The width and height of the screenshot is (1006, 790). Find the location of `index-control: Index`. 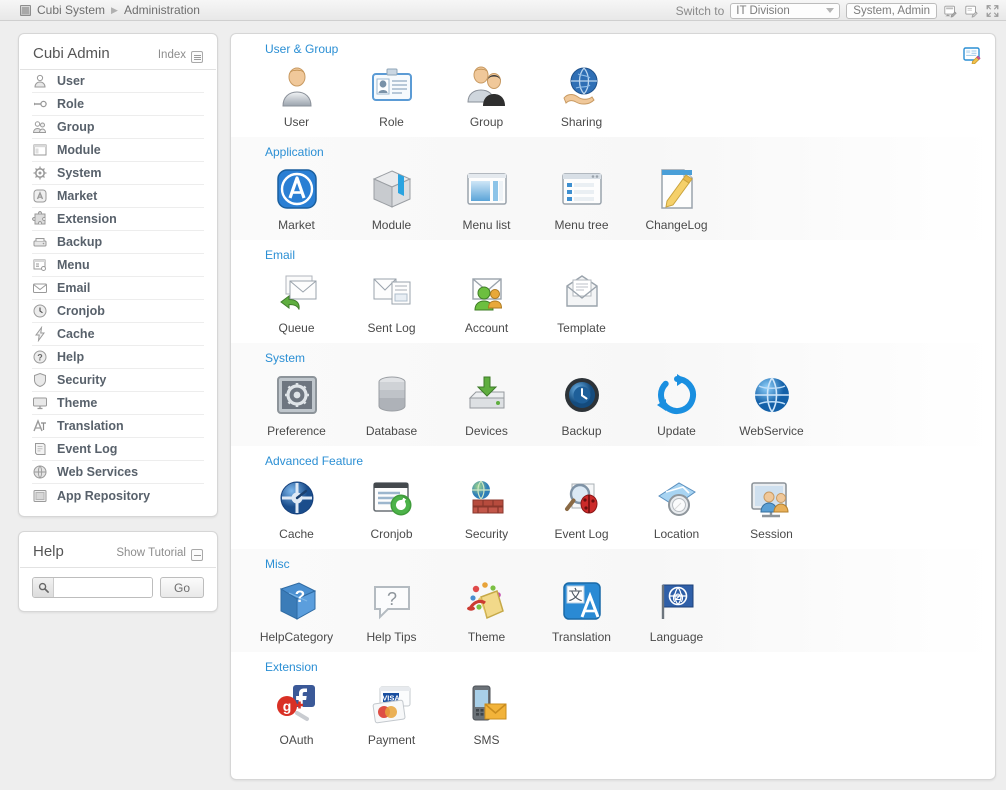

index-control: Index is located at coordinates (180, 56).